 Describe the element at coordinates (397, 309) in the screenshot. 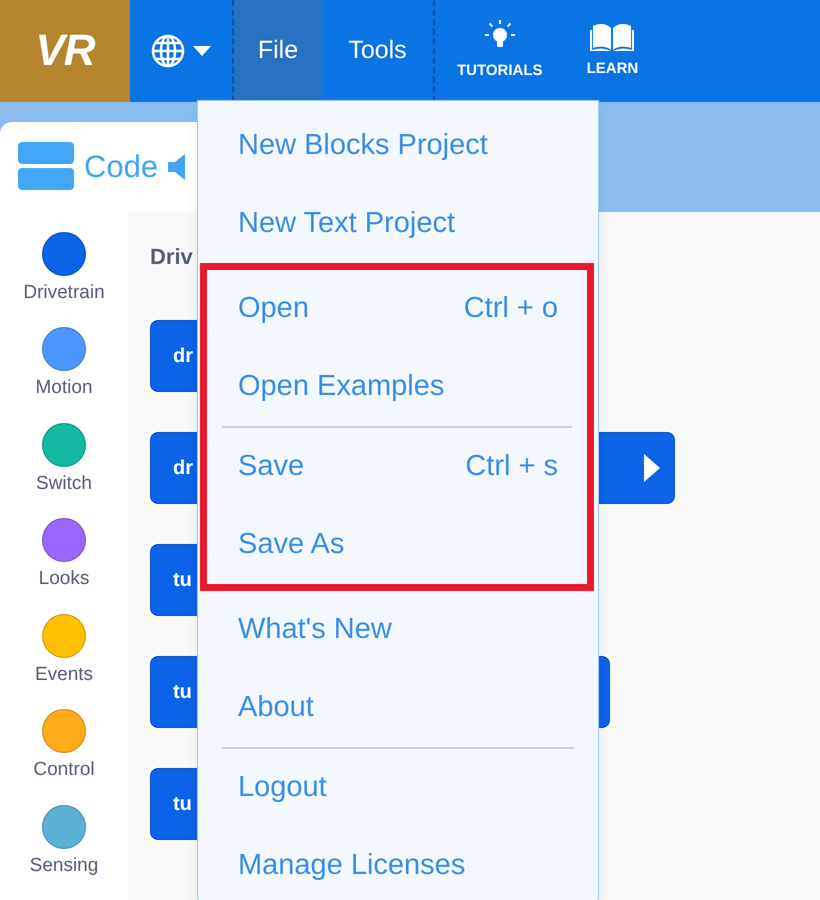

I see `menu-item: Open Ctrl + o` at that location.